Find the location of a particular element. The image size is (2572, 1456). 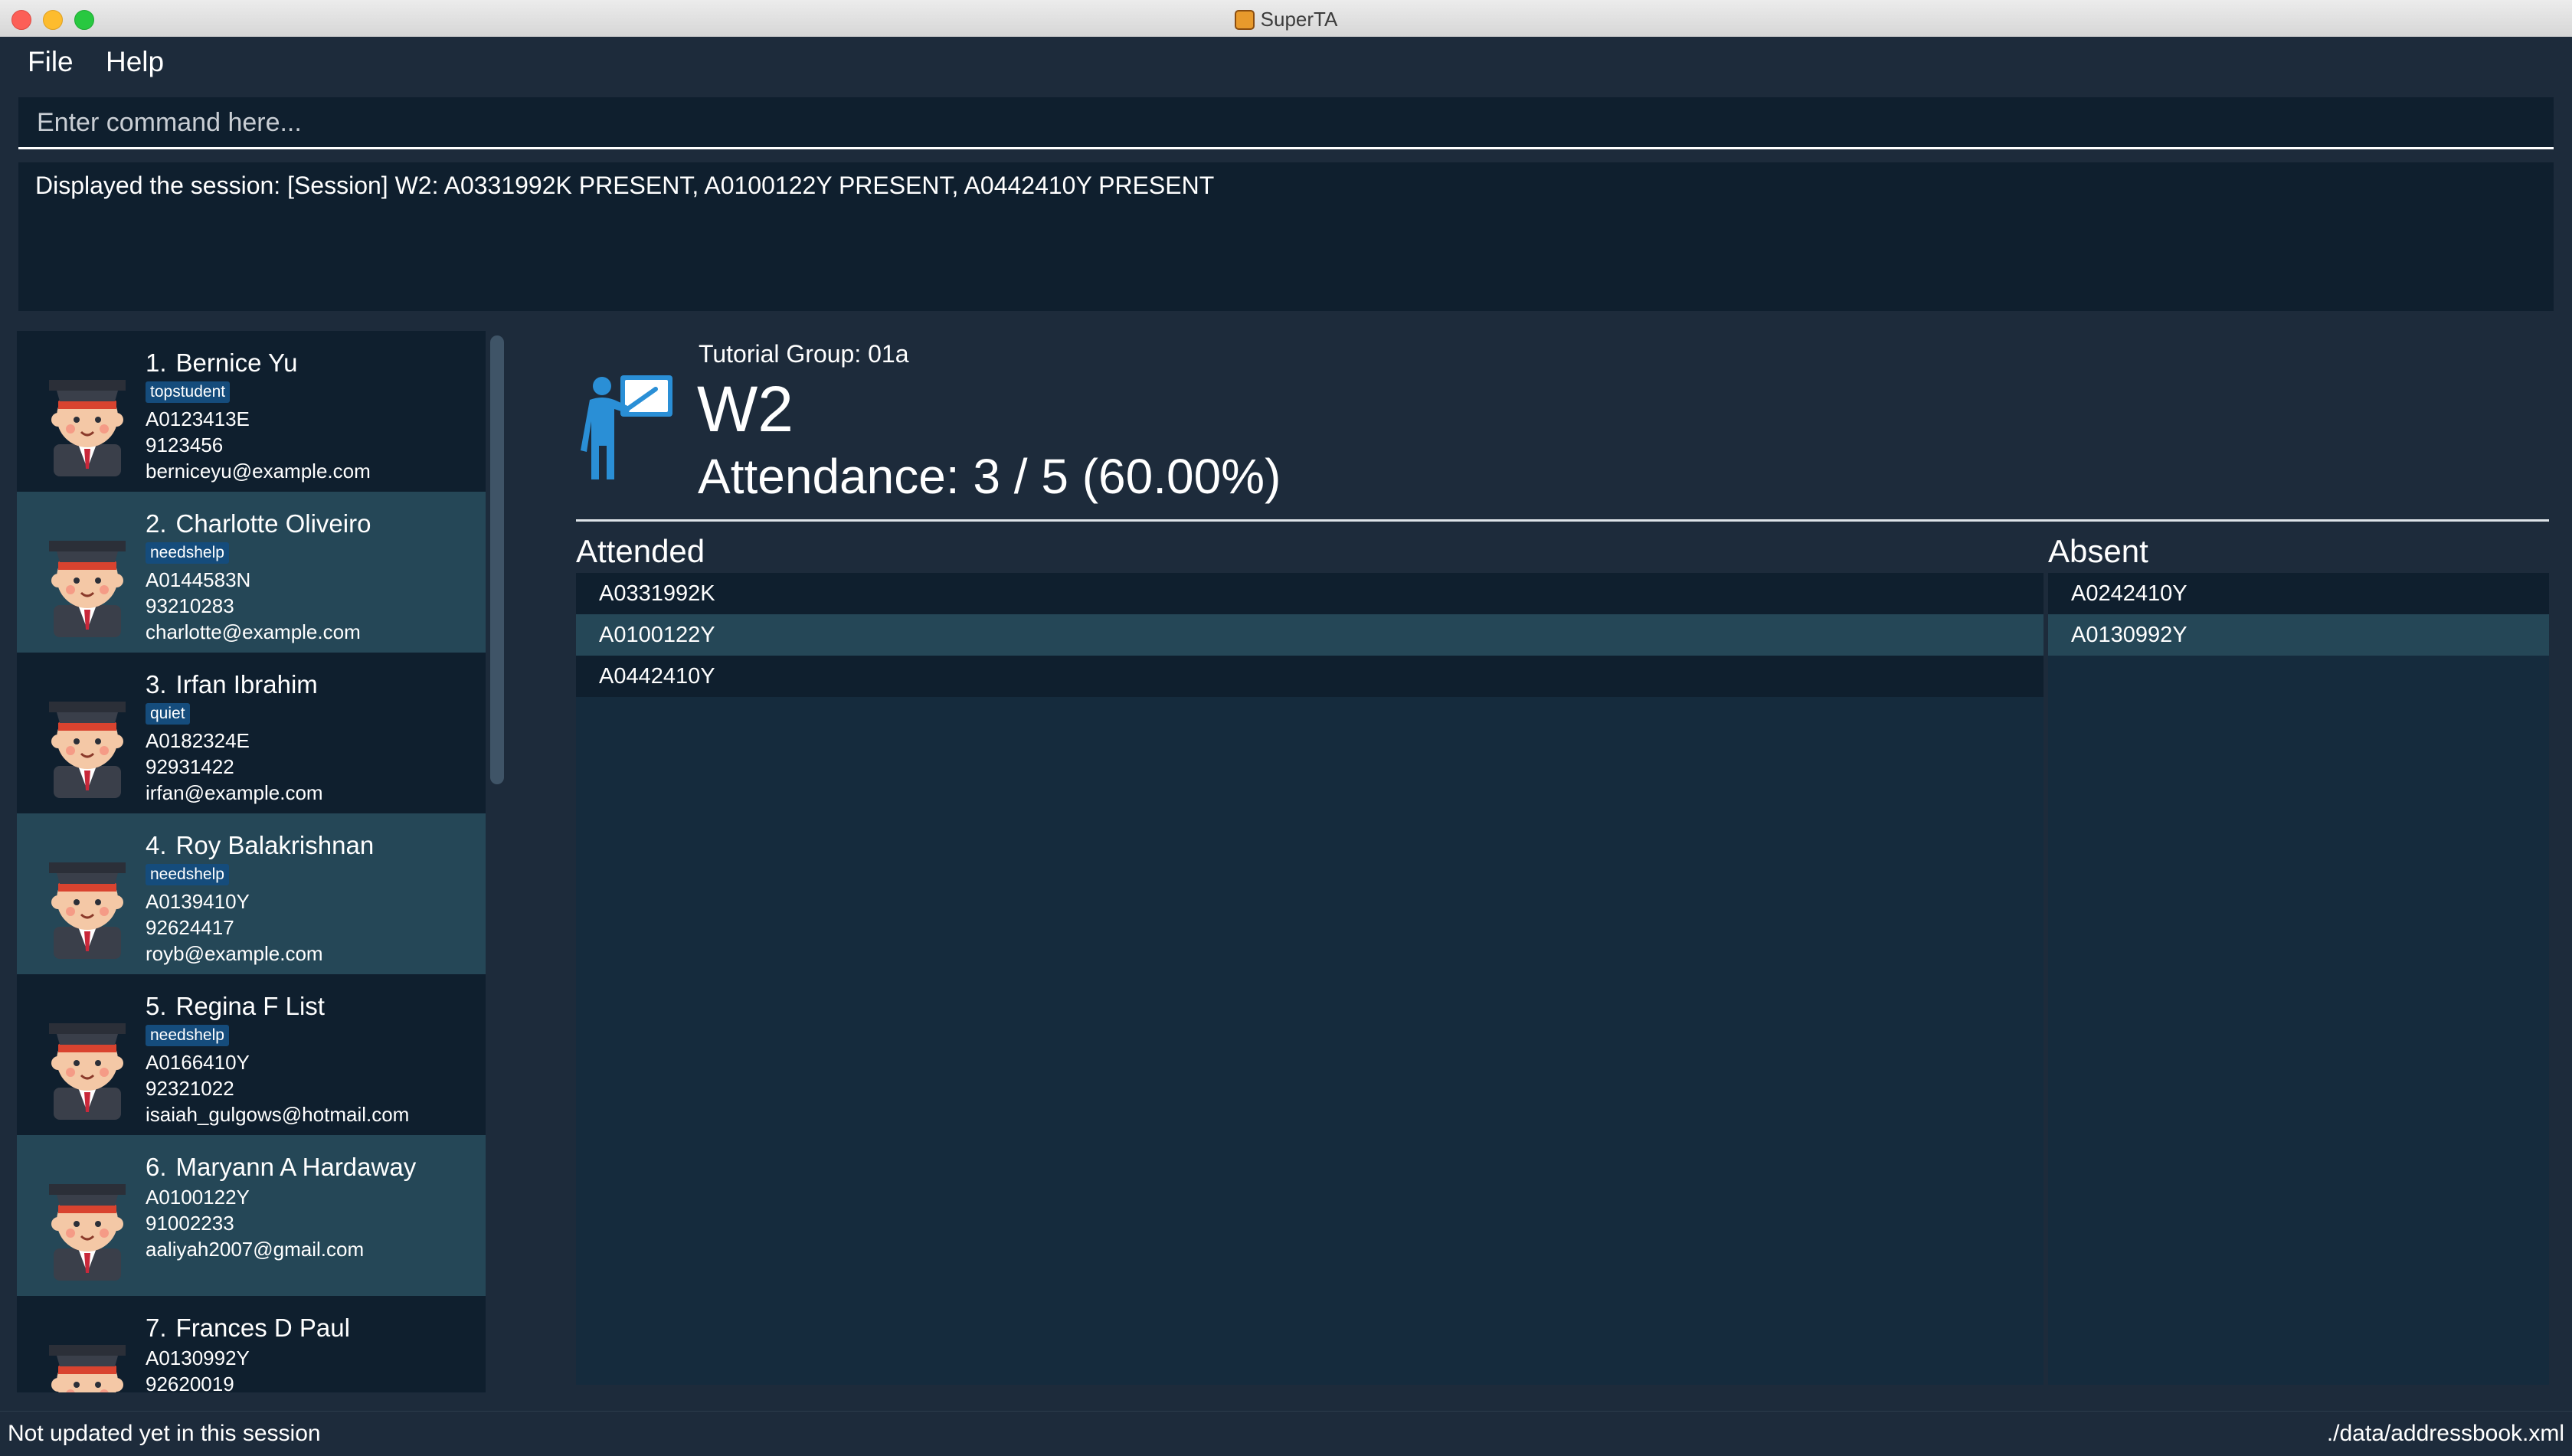

student-name: 2. Charlotte Oliveiro is located at coordinates (258, 524).